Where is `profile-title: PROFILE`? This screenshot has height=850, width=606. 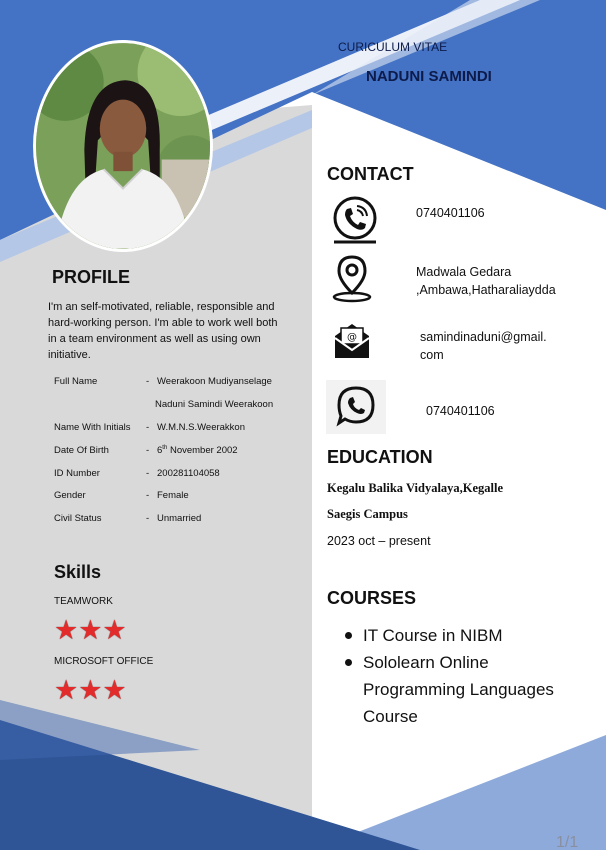 profile-title: PROFILE is located at coordinates (91, 277).